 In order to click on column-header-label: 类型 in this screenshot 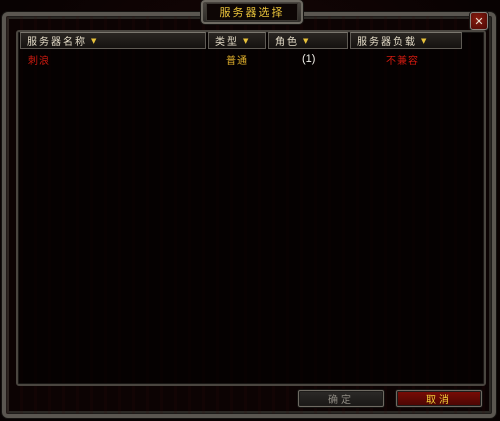, I will do `click(227, 42)`.